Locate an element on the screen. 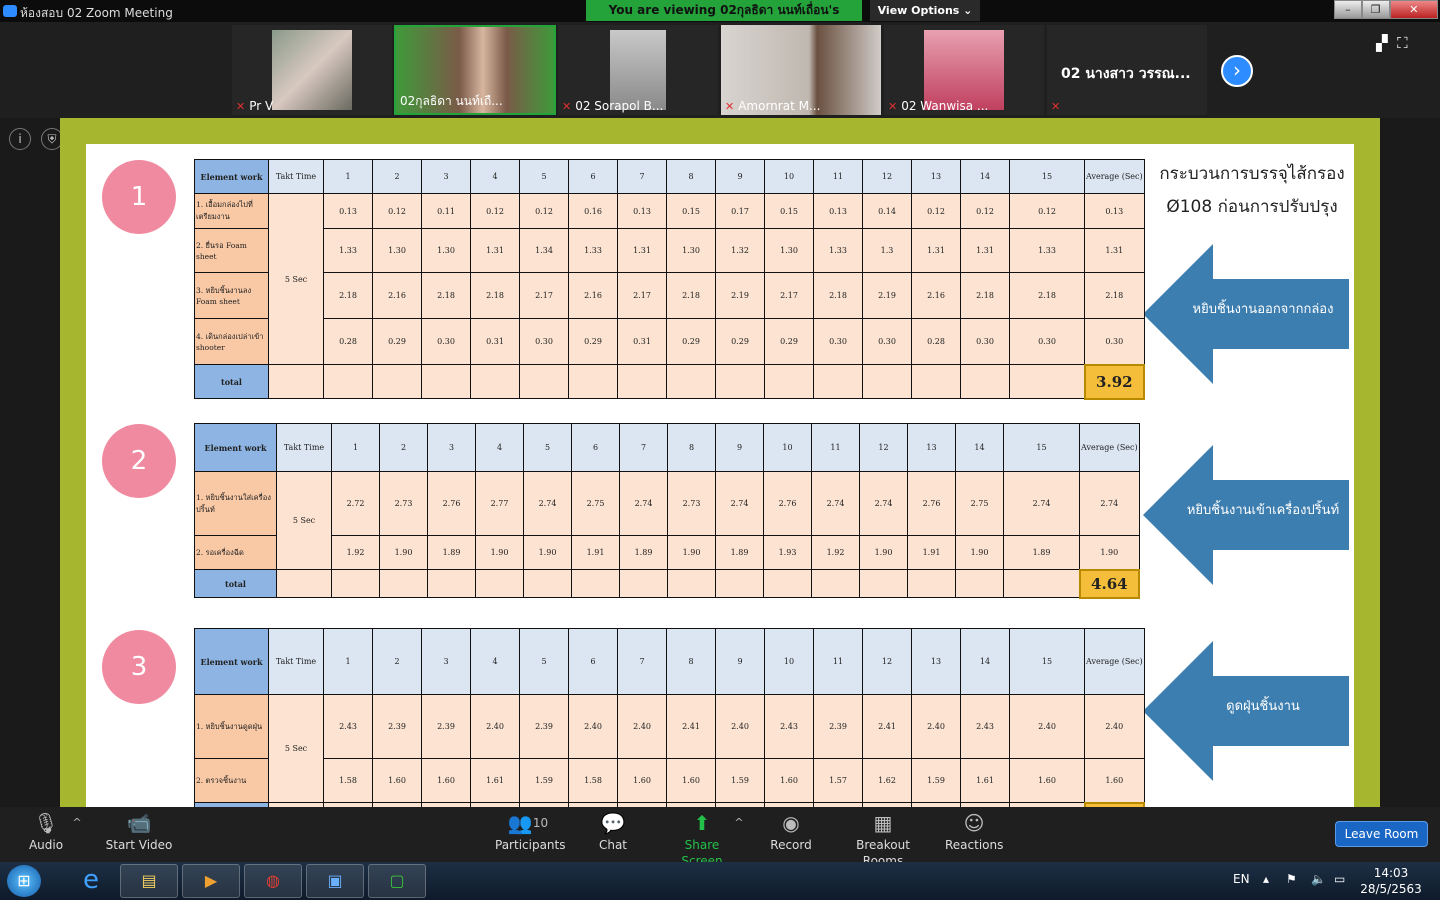 The height and width of the screenshot is (900, 1440). slide-title-line2: Ø108 ก่อนการปรับปรุง is located at coordinates (1252, 207).